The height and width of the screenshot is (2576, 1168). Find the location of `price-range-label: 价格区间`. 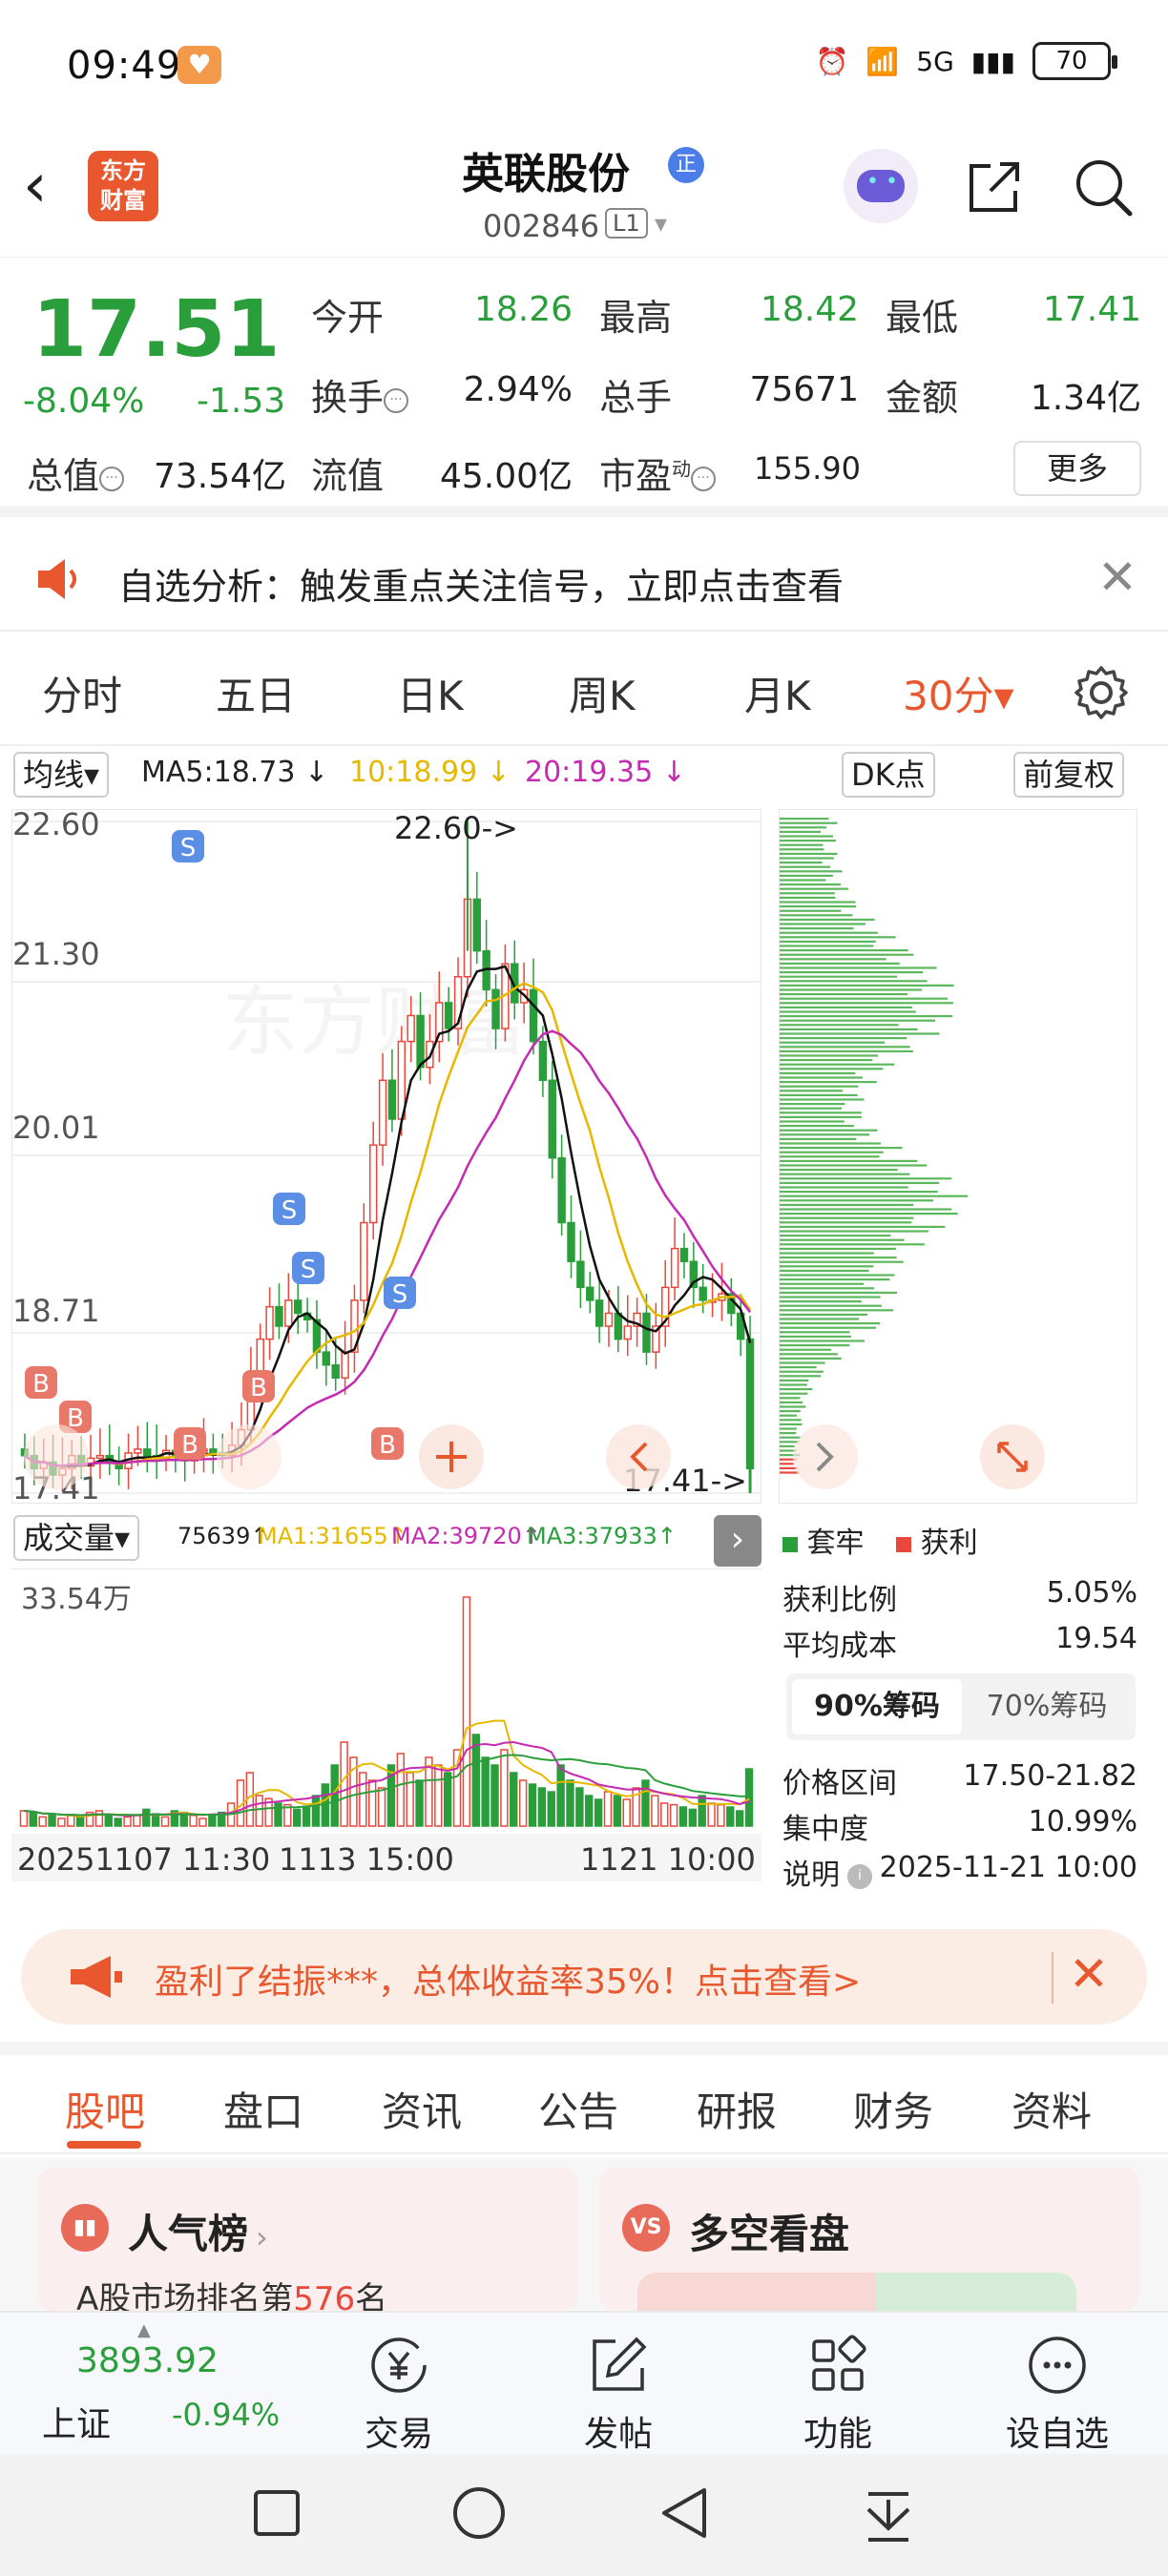

price-range-label: 价格区间 is located at coordinates (839, 1783).